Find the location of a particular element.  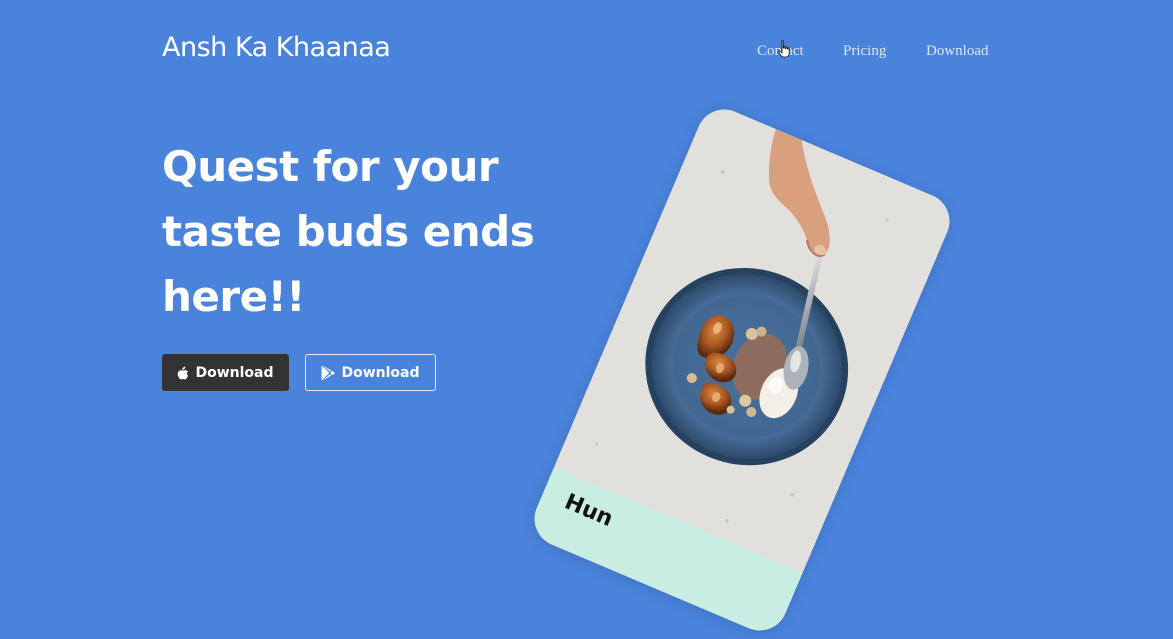

hero-headline-line: here!! is located at coordinates (233, 296).